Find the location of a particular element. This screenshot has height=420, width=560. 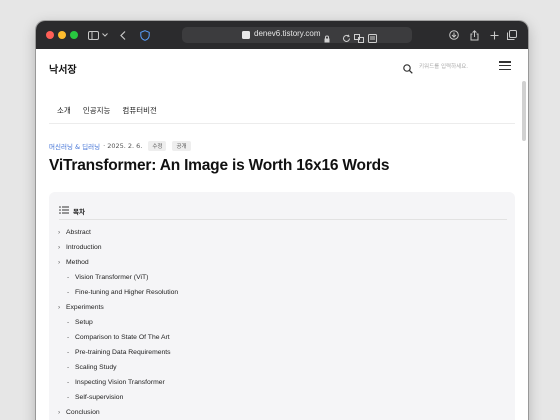

toc-item: › Abstract is located at coordinates (118, 232).